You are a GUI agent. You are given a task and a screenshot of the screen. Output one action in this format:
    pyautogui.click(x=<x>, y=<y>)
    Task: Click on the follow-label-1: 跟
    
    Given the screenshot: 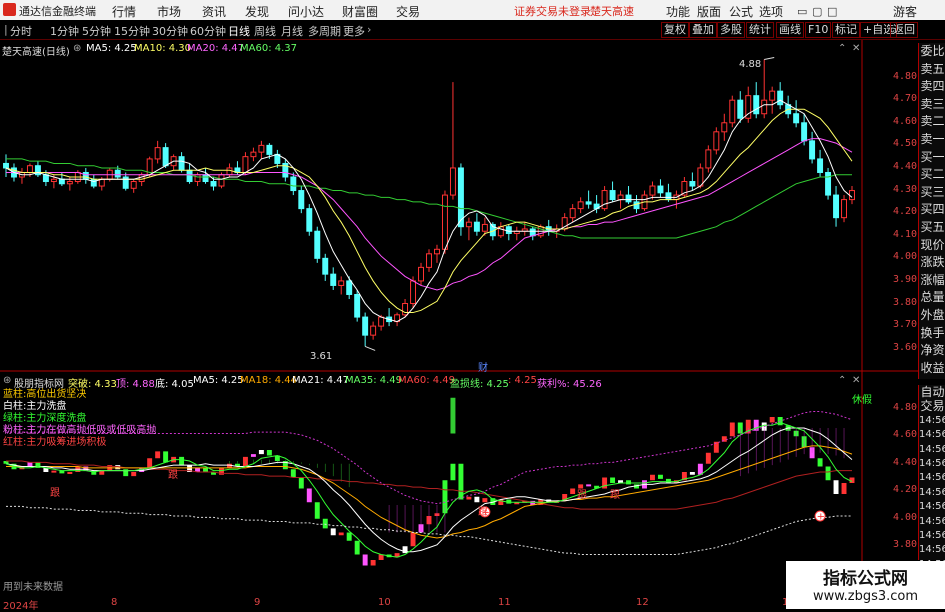 What is the action you would take?
    pyautogui.click(x=173, y=475)
    